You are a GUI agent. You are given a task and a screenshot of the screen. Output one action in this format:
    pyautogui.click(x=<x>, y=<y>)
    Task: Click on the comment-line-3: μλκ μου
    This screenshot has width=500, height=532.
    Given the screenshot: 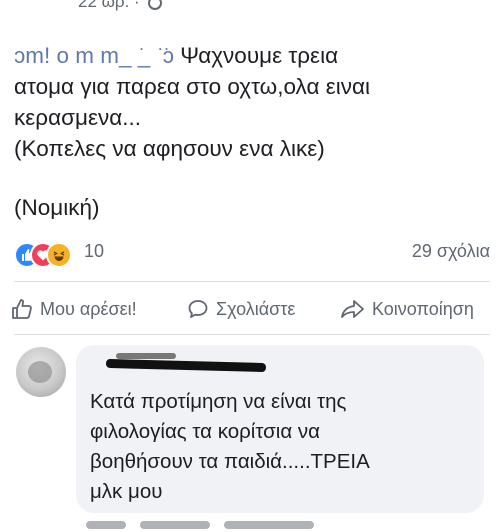 What is the action you would take?
    pyautogui.click(x=126, y=491)
    